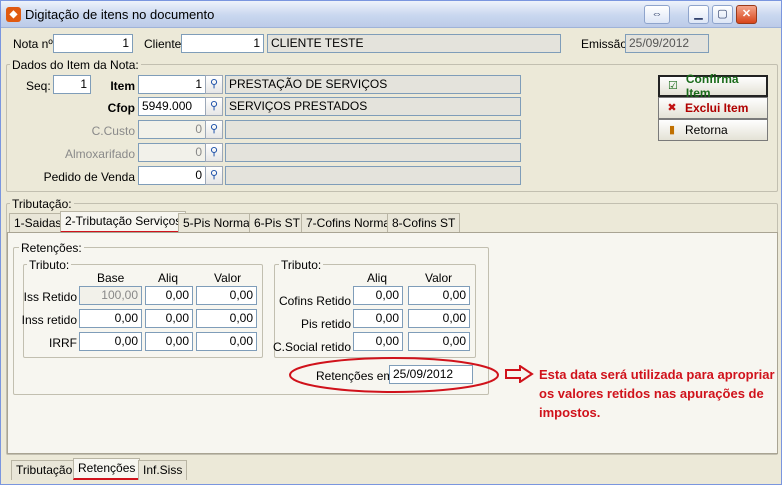 This screenshot has height=485, width=782. Describe the element at coordinates (63, 343) in the screenshot. I see `irrf-label: IRRF` at that location.